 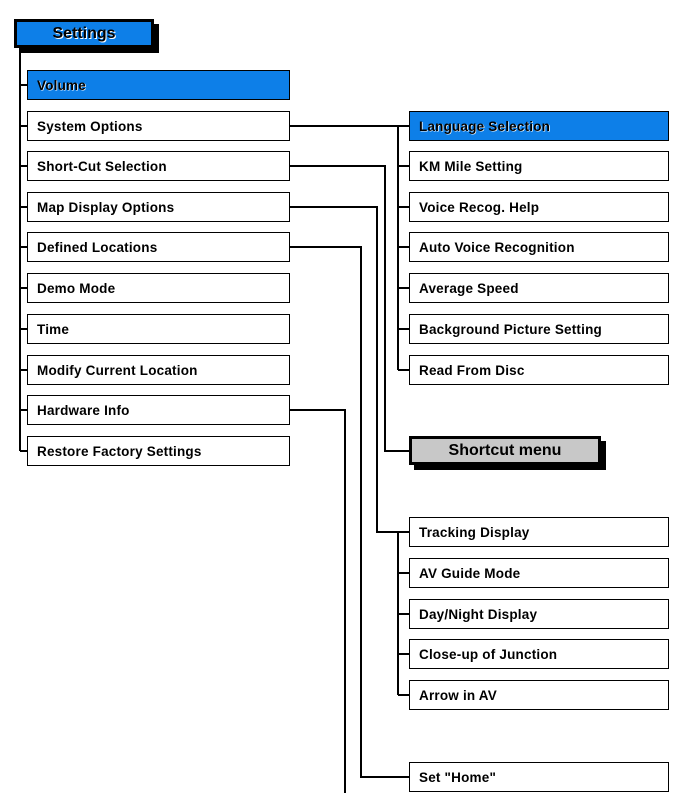 I want to click on menu-item-auto-voice-recognition: Auto Voice Recognition, so click(x=539, y=247).